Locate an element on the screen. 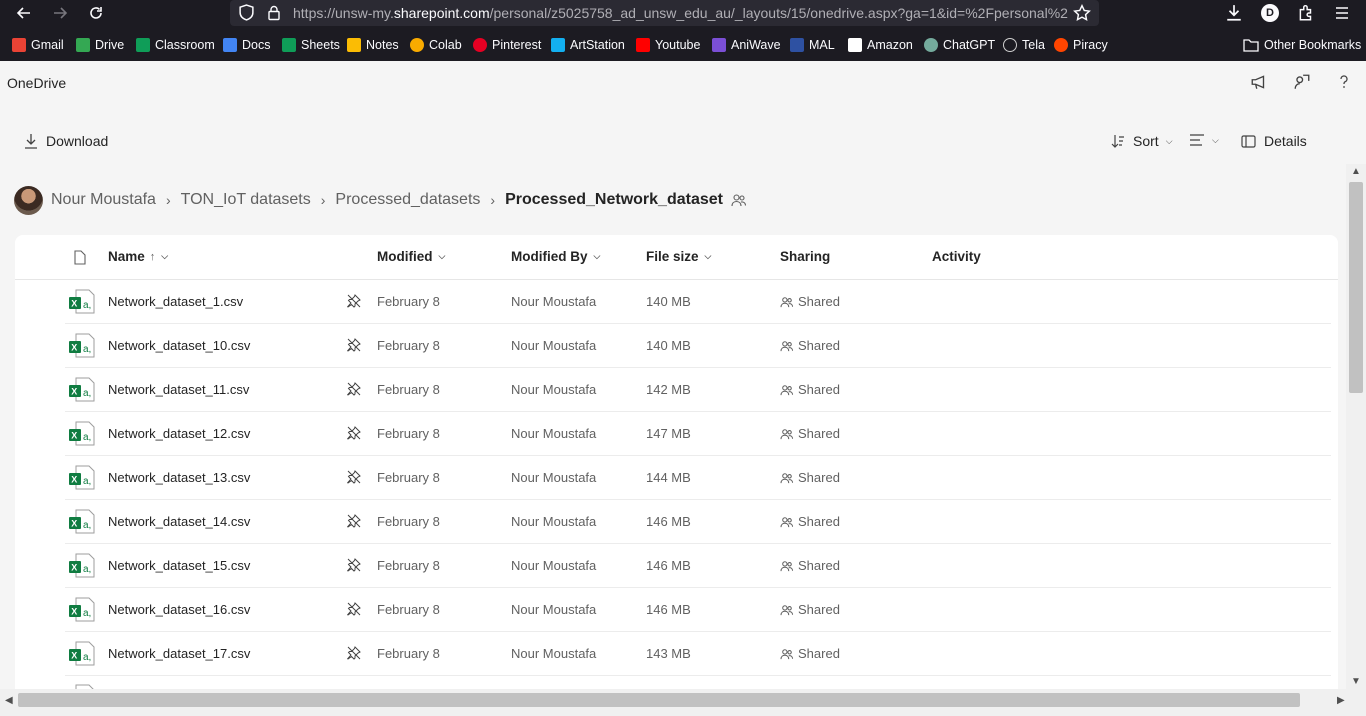 Image resolution: width=1366 pixels, height=716 pixels. scroll-right-icon: ▶ is located at coordinates (1341, 700).